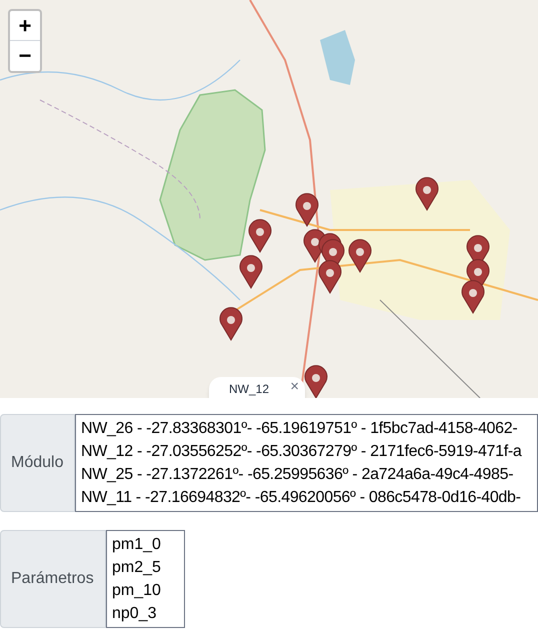 The image size is (538, 629). What do you see at coordinates (37, 463) in the screenshot?
I see `field-label: Módulo` at bounding box center [37, 463].